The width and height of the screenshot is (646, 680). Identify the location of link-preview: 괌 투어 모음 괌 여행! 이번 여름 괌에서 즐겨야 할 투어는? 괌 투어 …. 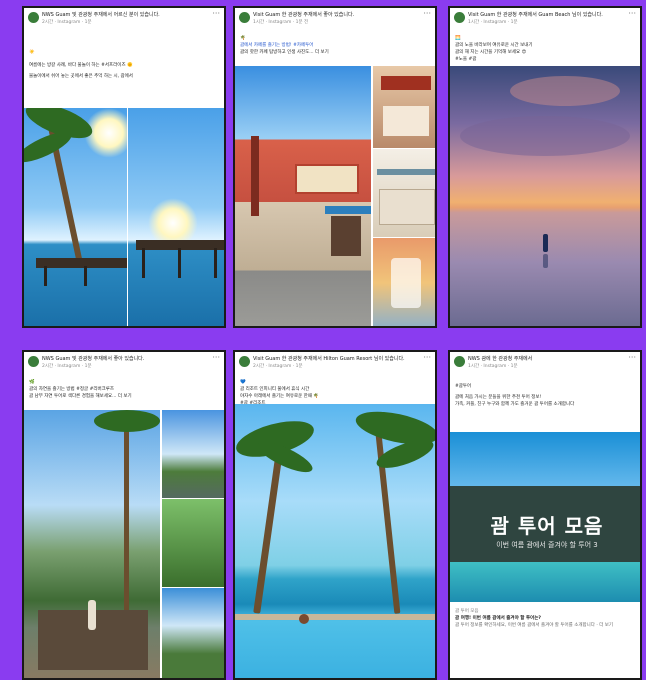
(545, 618).